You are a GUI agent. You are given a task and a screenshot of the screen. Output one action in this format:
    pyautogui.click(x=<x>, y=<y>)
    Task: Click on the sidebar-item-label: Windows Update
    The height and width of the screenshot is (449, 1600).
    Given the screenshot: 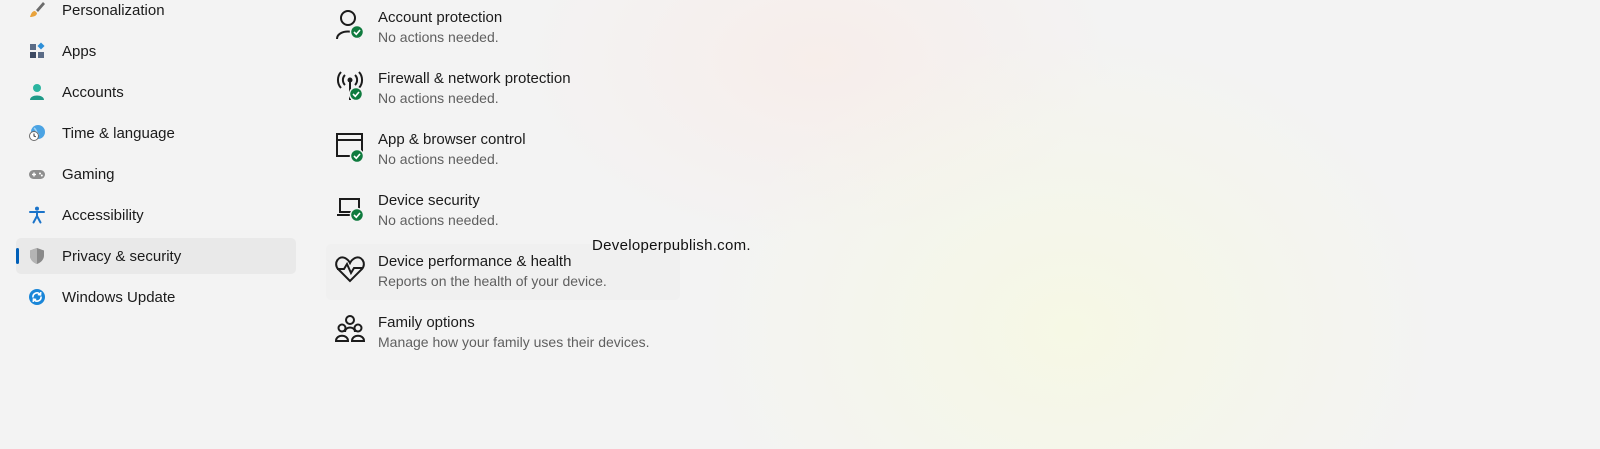 What is the action you would take?
    pyautogui.click(x=119, y=297)
    